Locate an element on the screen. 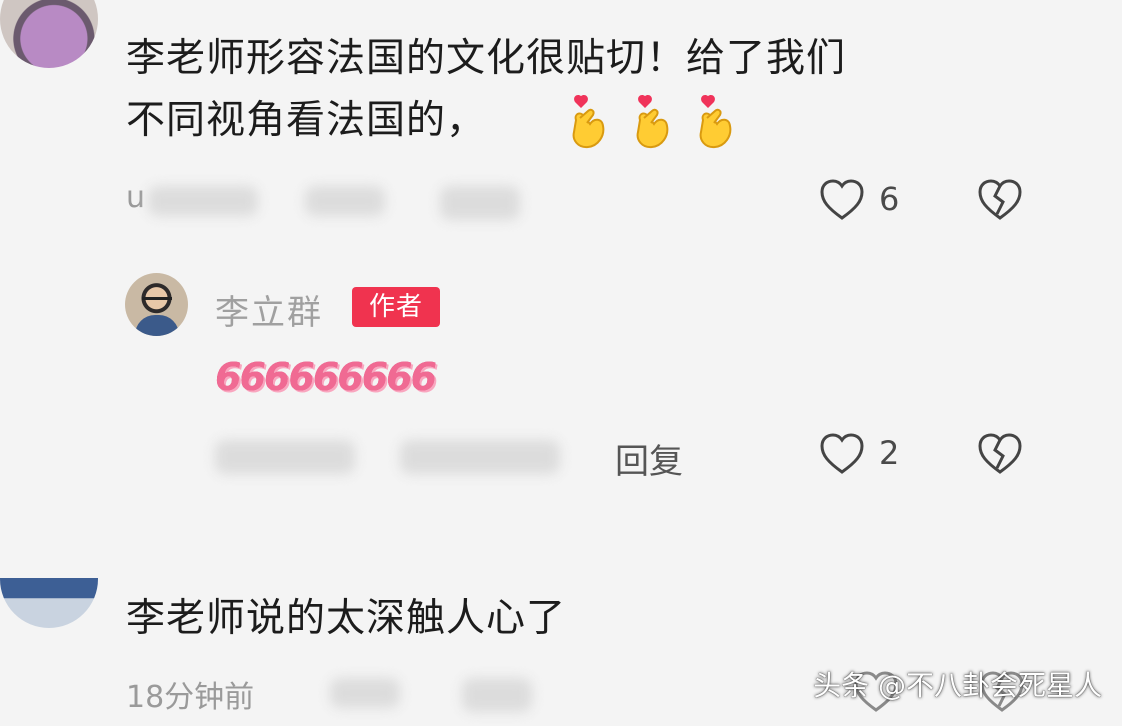 This screenshot has width=1122, height=726. comment-text-line: 李老师说的太深触人心了 is located at coordinates (346, 618).